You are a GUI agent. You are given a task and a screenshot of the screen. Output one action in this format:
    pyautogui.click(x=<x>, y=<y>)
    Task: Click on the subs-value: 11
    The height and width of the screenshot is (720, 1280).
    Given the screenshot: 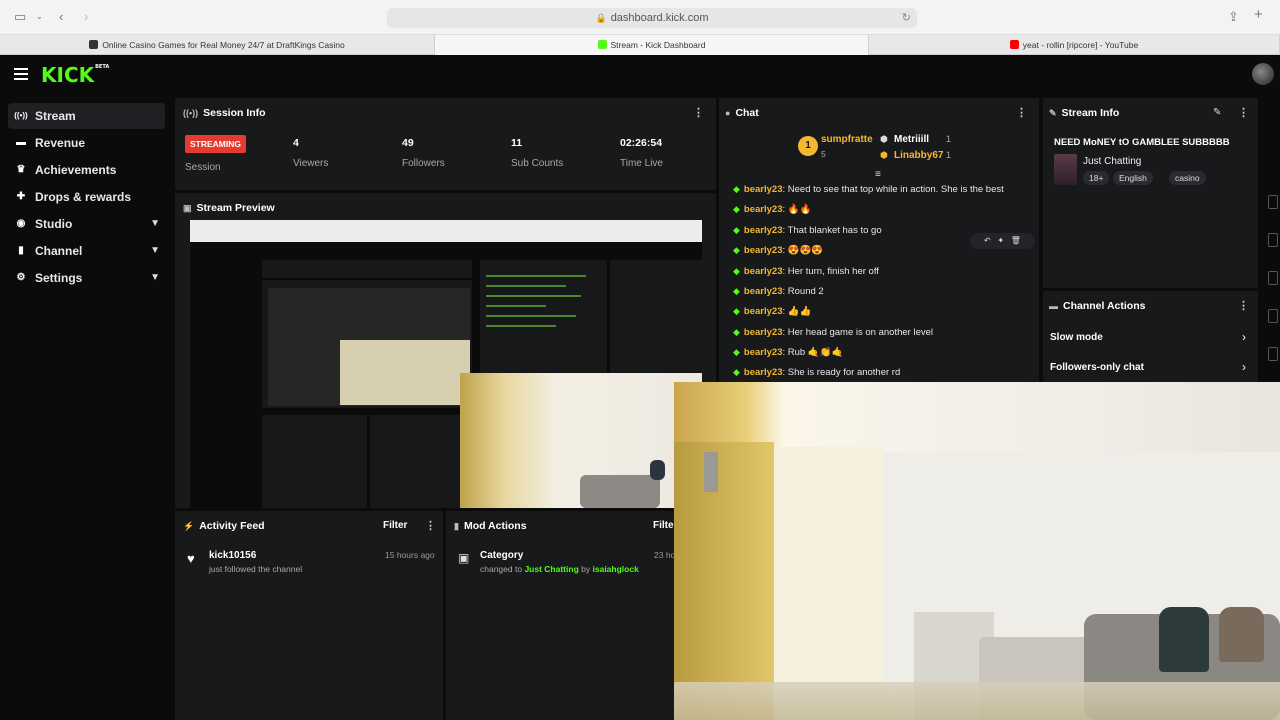 What is the action you would take?
    pyautogui.click(x=517, y=143)
    